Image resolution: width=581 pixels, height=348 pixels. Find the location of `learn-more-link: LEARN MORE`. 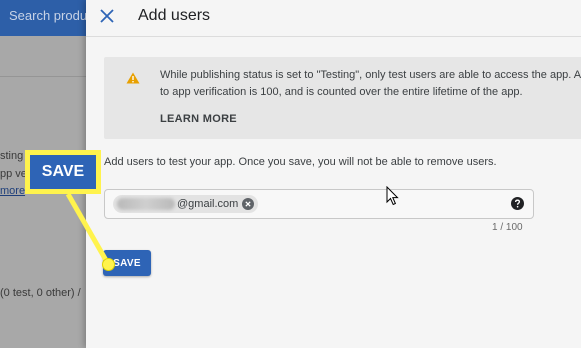

learn-more-link: LEARN MORE is located at coordinates (198, 119).